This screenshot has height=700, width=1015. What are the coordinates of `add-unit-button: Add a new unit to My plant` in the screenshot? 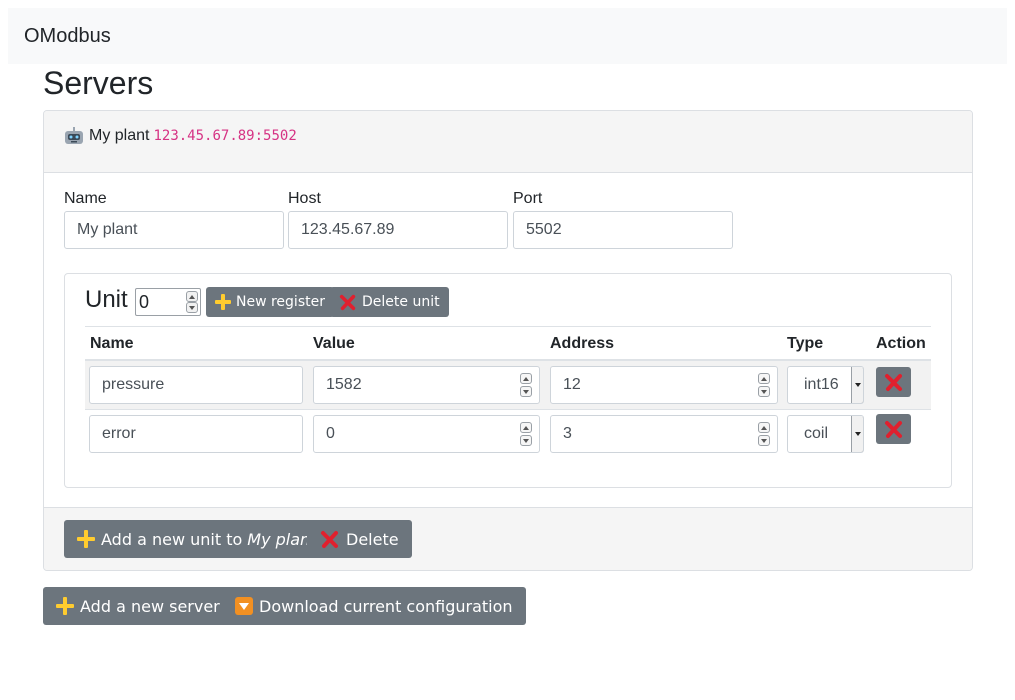 It's located at (197, 539).